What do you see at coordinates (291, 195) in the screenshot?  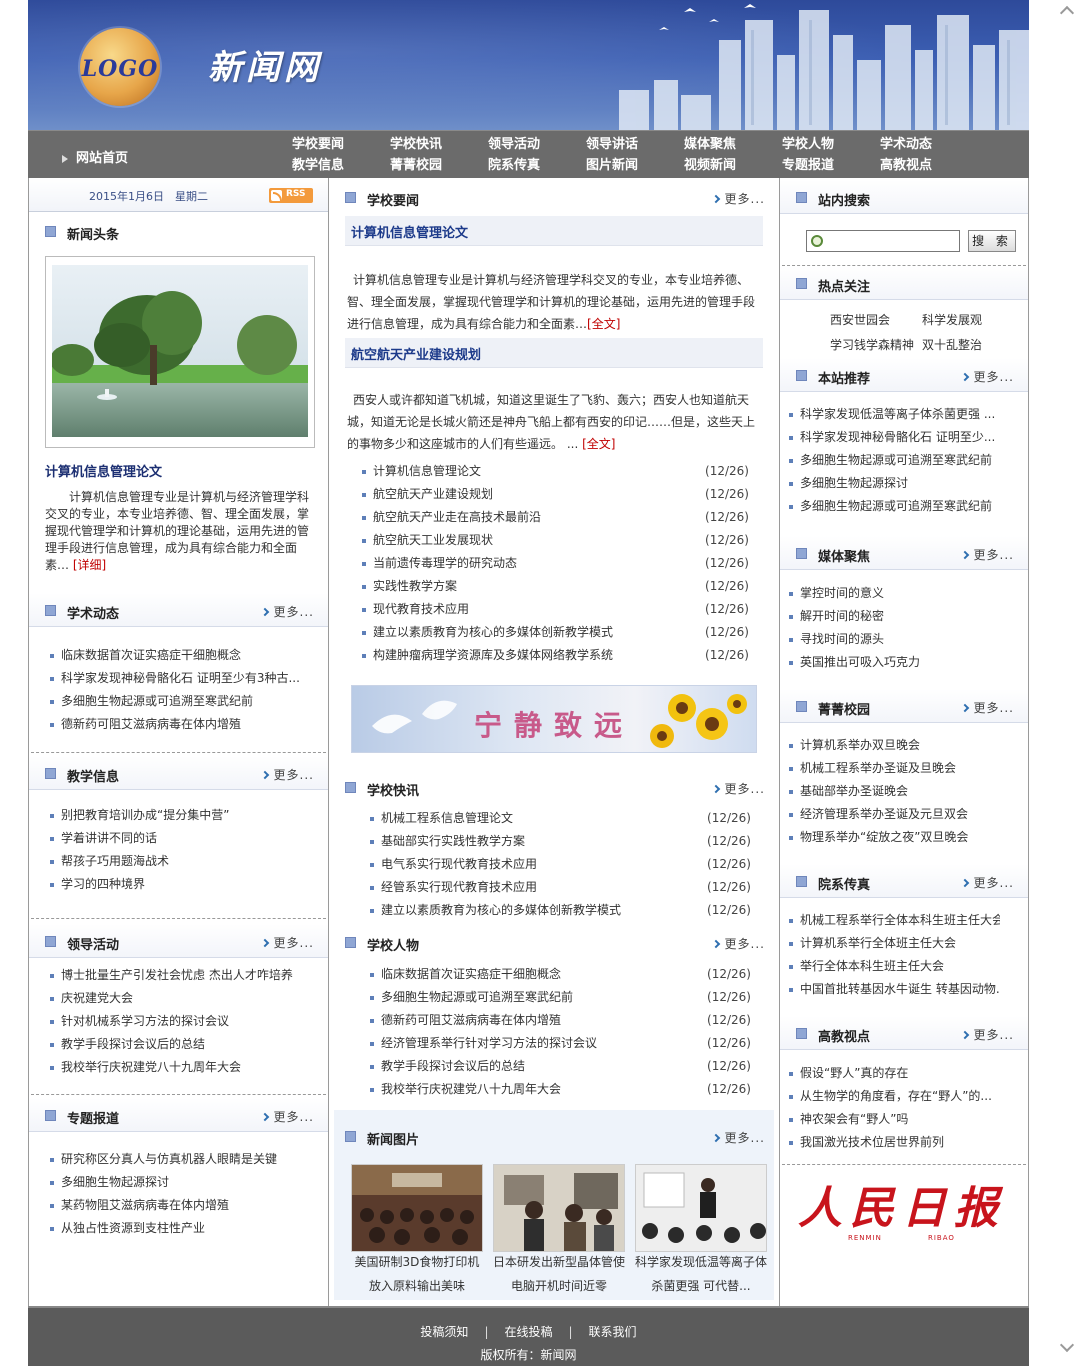 I see `rss-button: RSS` at bounding box center [291, 195].